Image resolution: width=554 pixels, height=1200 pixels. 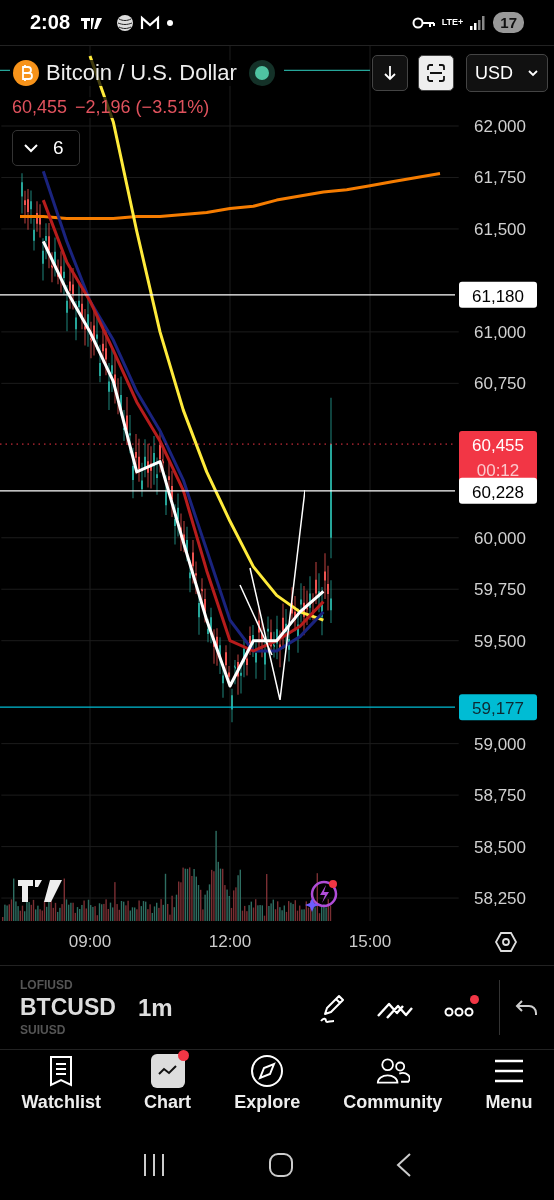 What do you see at coordinates (507, 73) in the screenshot?
I see `currency-dropdown: USD` at bounding box center [507, 73].